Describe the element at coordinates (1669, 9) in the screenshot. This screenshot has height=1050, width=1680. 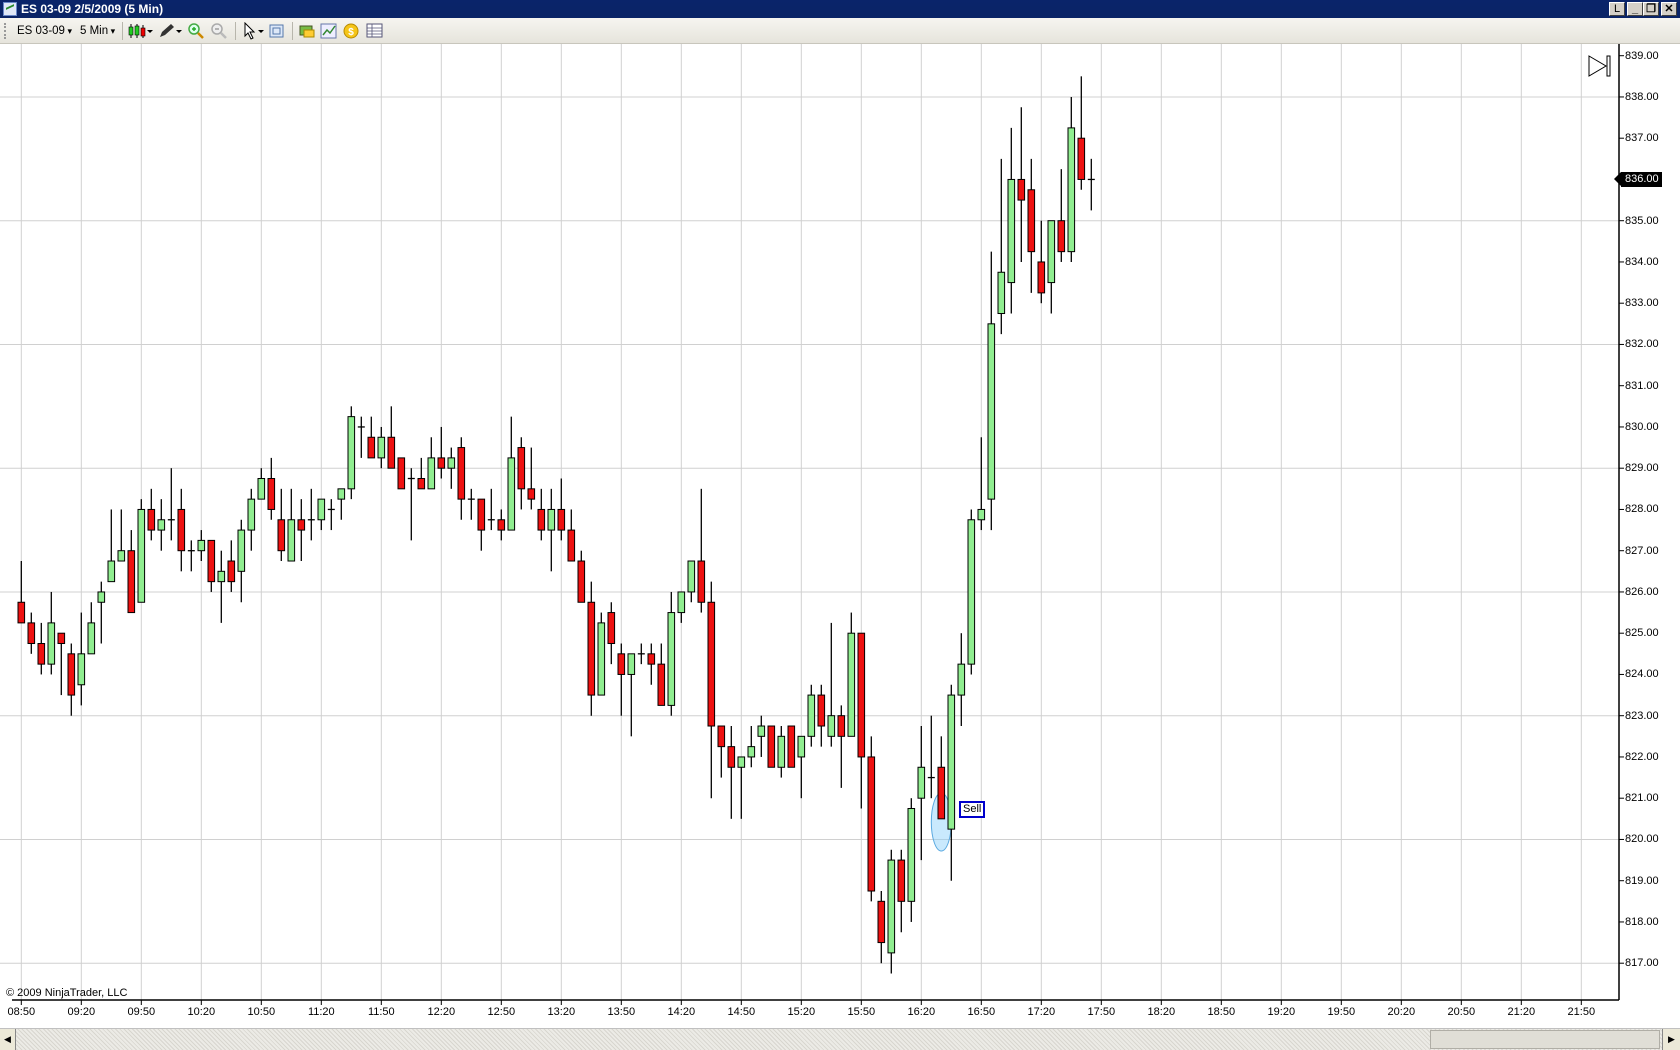
I see `close-button: ✕` at that location.